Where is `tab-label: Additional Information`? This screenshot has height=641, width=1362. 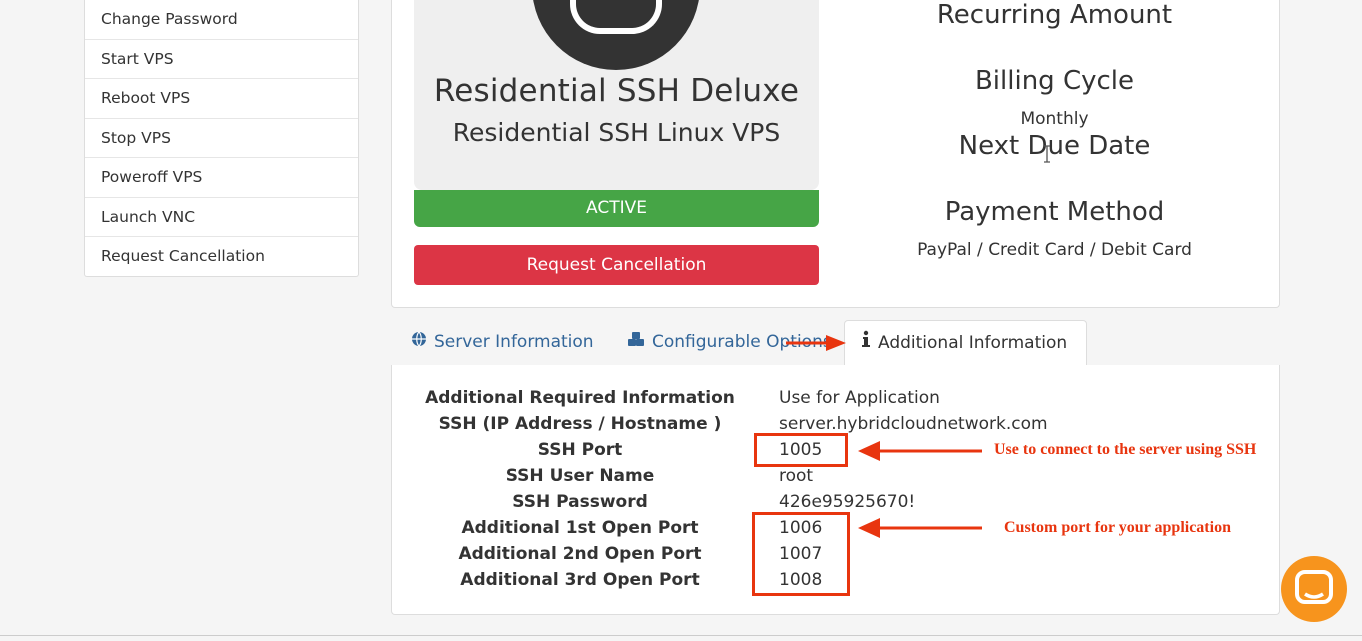 tab-label: Additional Information is located at coordinates (973, 343).